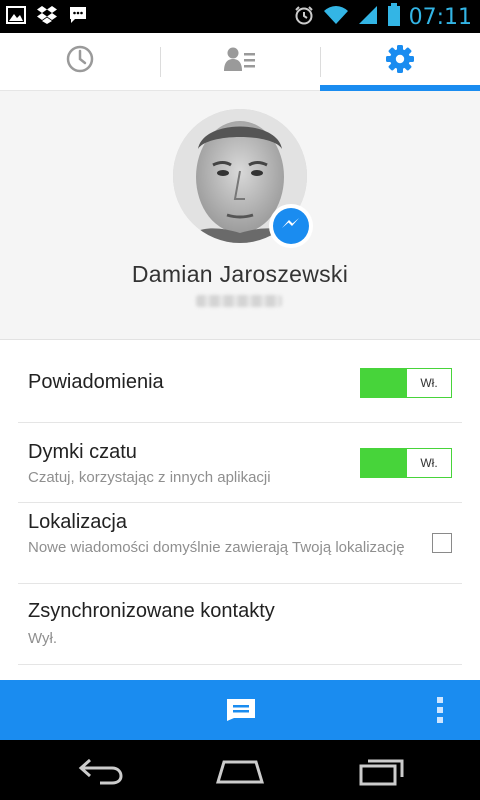 Image resolution: width=480 pixels, height=800 pixels. I want to click on messenger-badge, so click(291, 226).